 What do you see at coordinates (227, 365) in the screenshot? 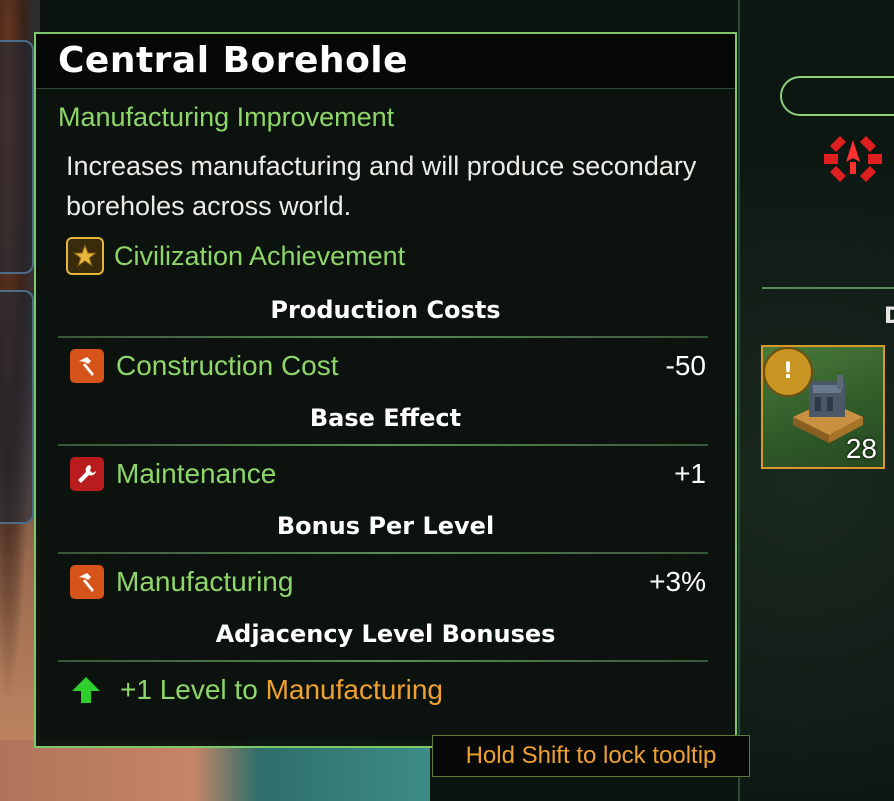
I see `construction-cost-label: Construction Cost` at bounding box center [227, 365].